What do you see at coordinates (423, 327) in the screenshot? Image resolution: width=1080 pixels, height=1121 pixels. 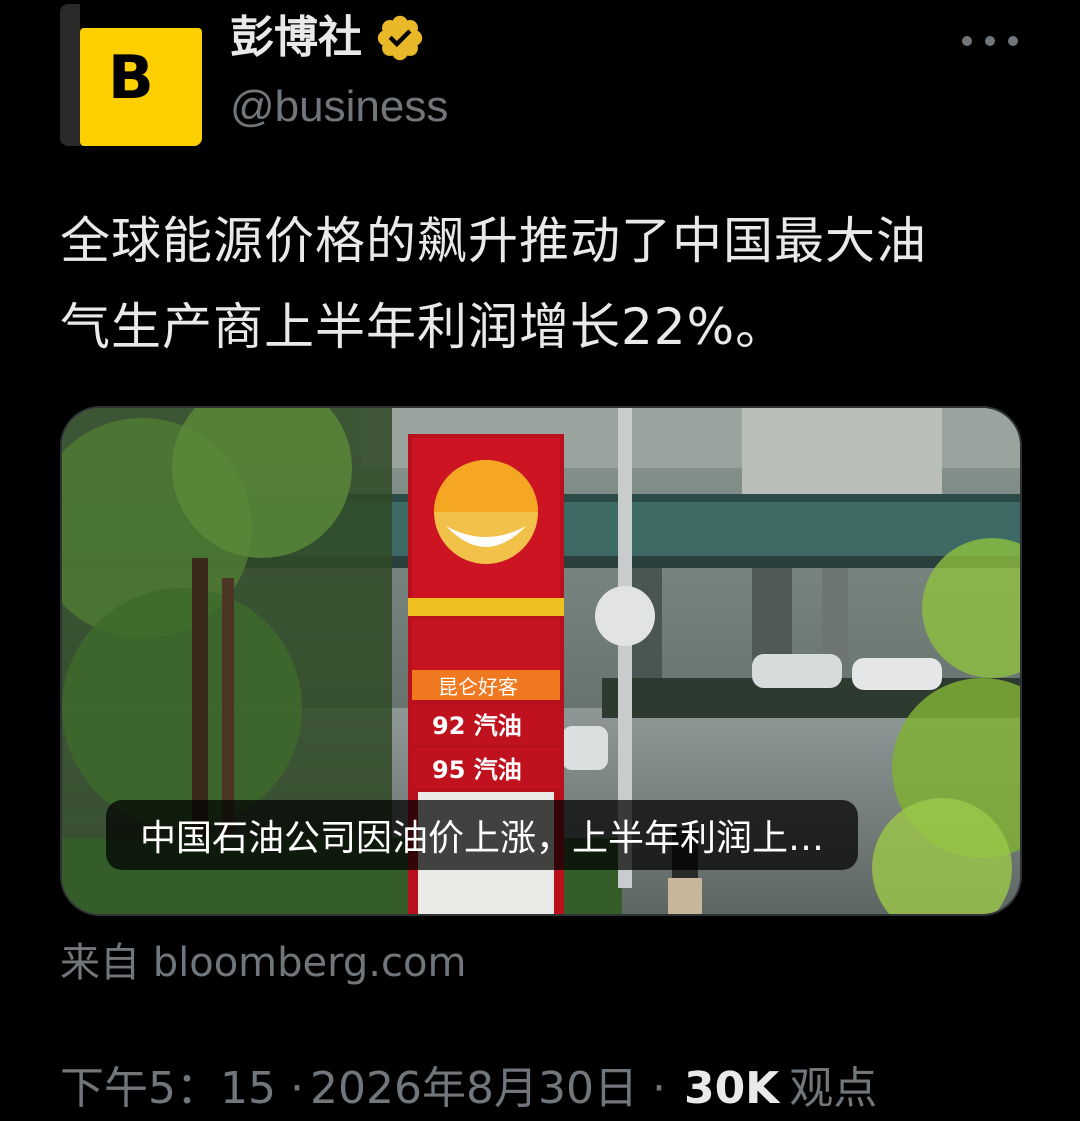 I see `tweet-text-line-2: 气生产商上半年利润增长22%。` at bounding box center [423, 327].